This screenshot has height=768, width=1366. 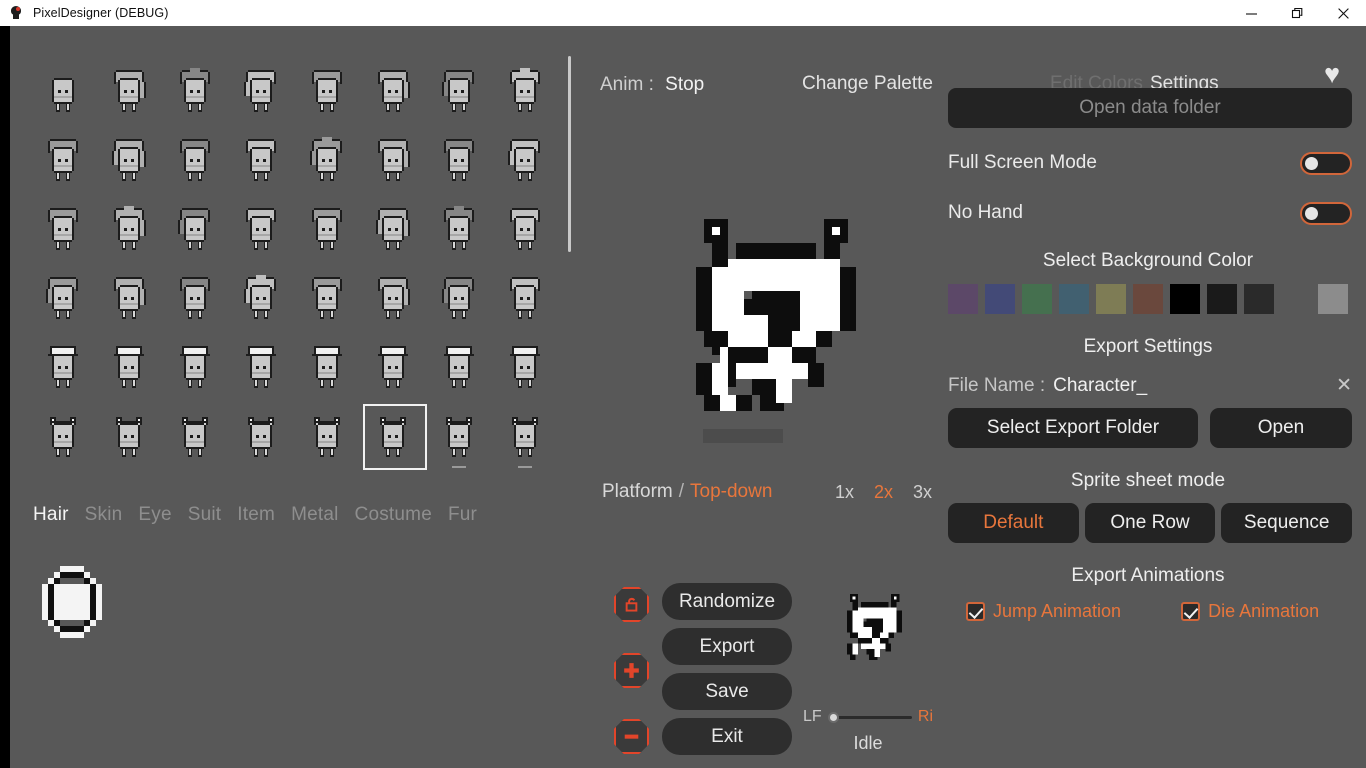 I want to click on slider-track, so click(x=869, y=717).